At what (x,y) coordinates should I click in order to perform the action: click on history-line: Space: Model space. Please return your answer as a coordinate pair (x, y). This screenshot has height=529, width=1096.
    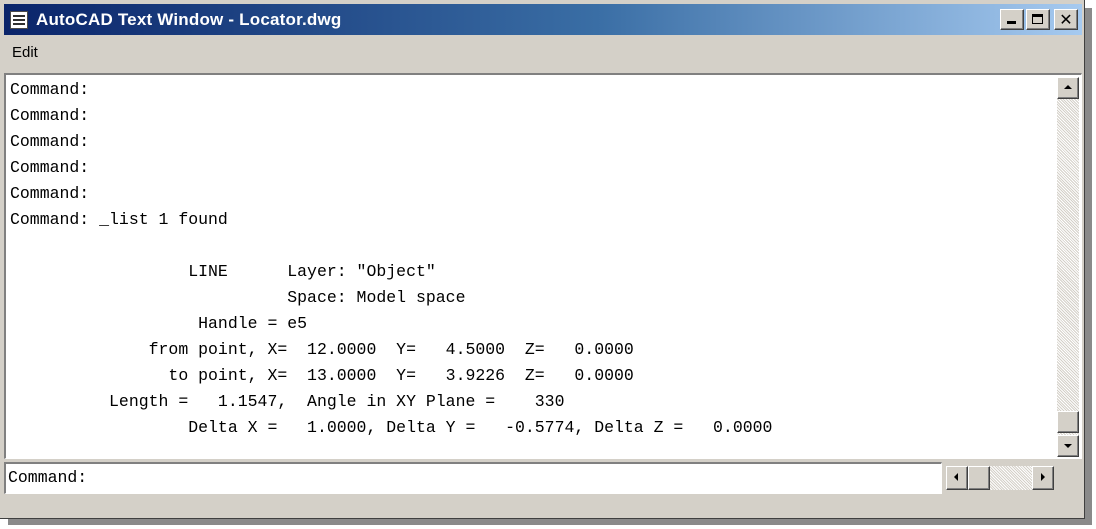
    Looking at the image, I should click on (238, 297).